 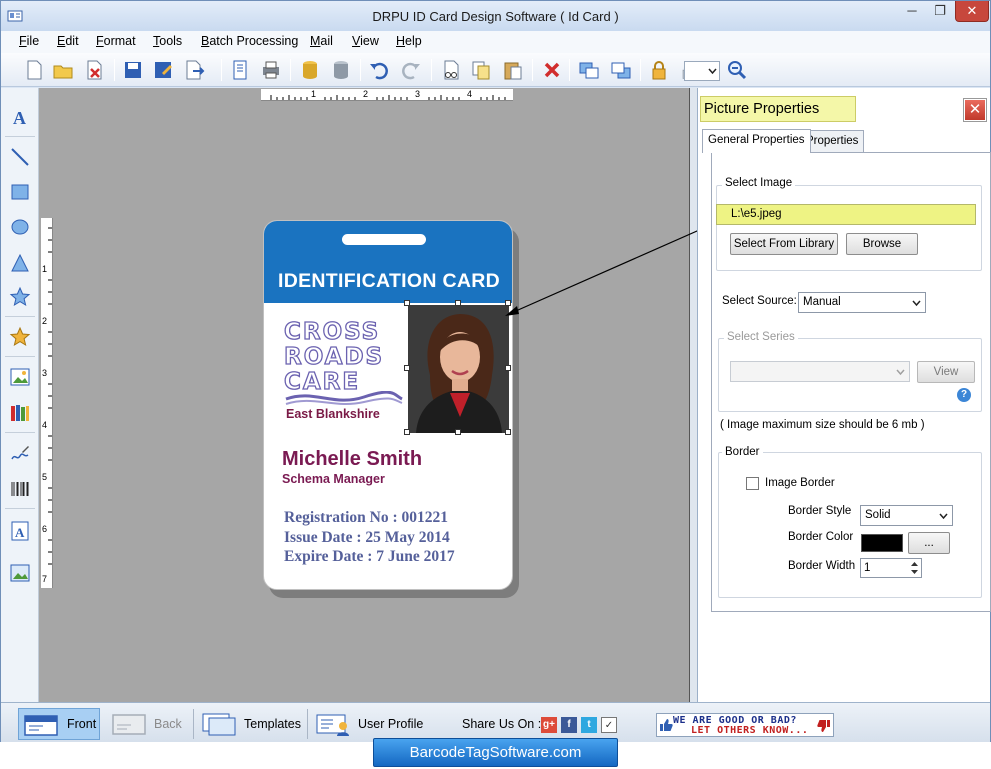 I want to click on watermark-tool-icon: A, so click(x=20, y=531).